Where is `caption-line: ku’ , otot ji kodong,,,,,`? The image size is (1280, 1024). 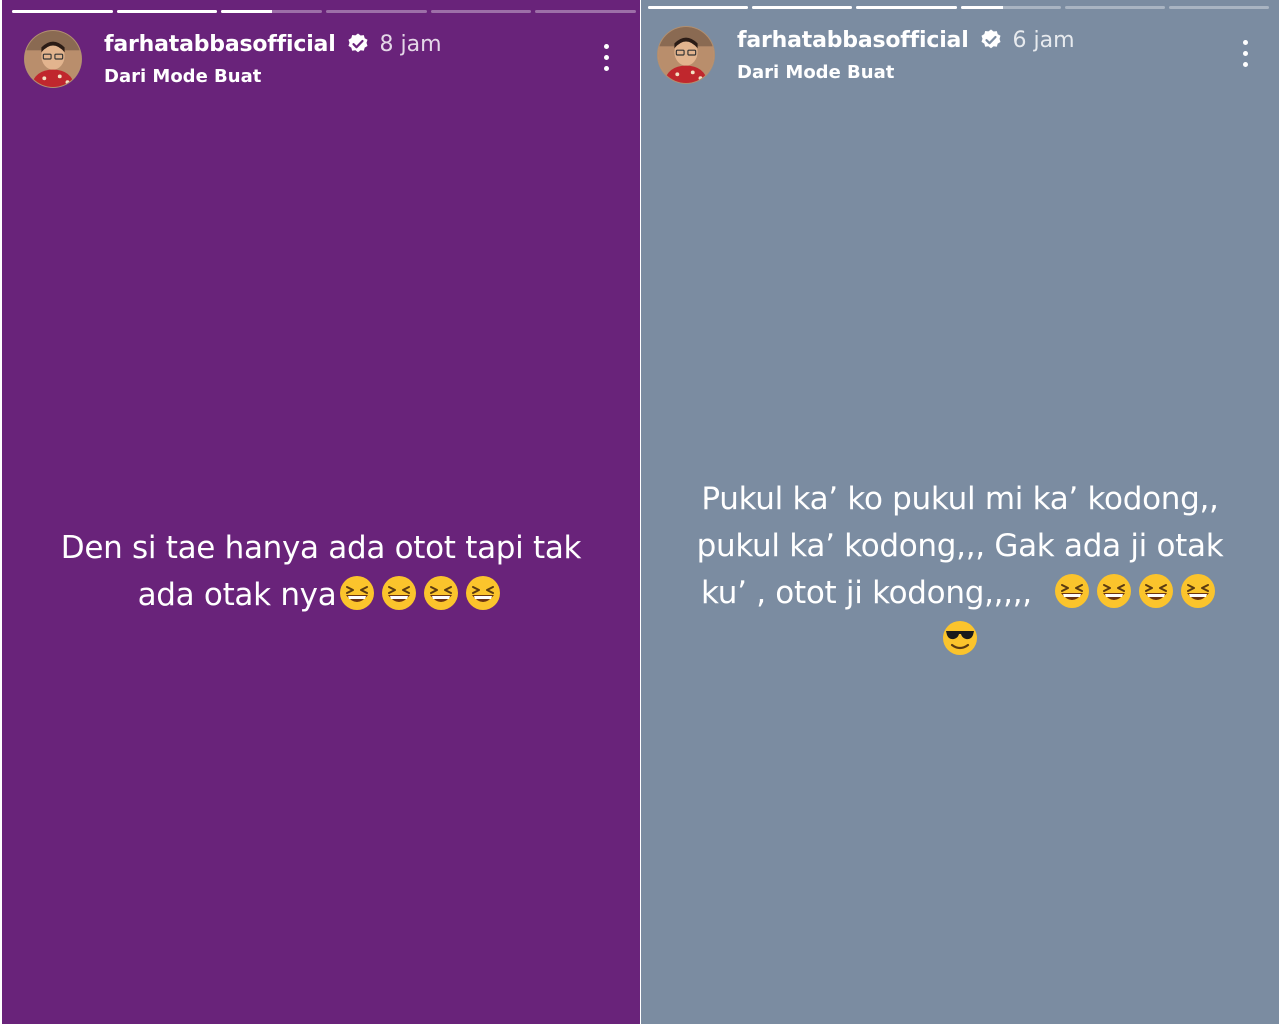
caption-line: ku’ , otot ji kodong,,,,, is located at coordinates (960, 593).